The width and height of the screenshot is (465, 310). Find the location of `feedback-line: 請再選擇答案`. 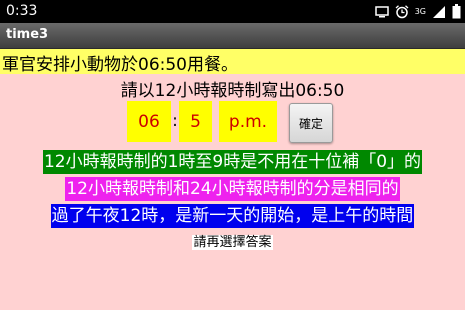

feedback-line: 請再選擇答案 is located at coordinates (232, 240).